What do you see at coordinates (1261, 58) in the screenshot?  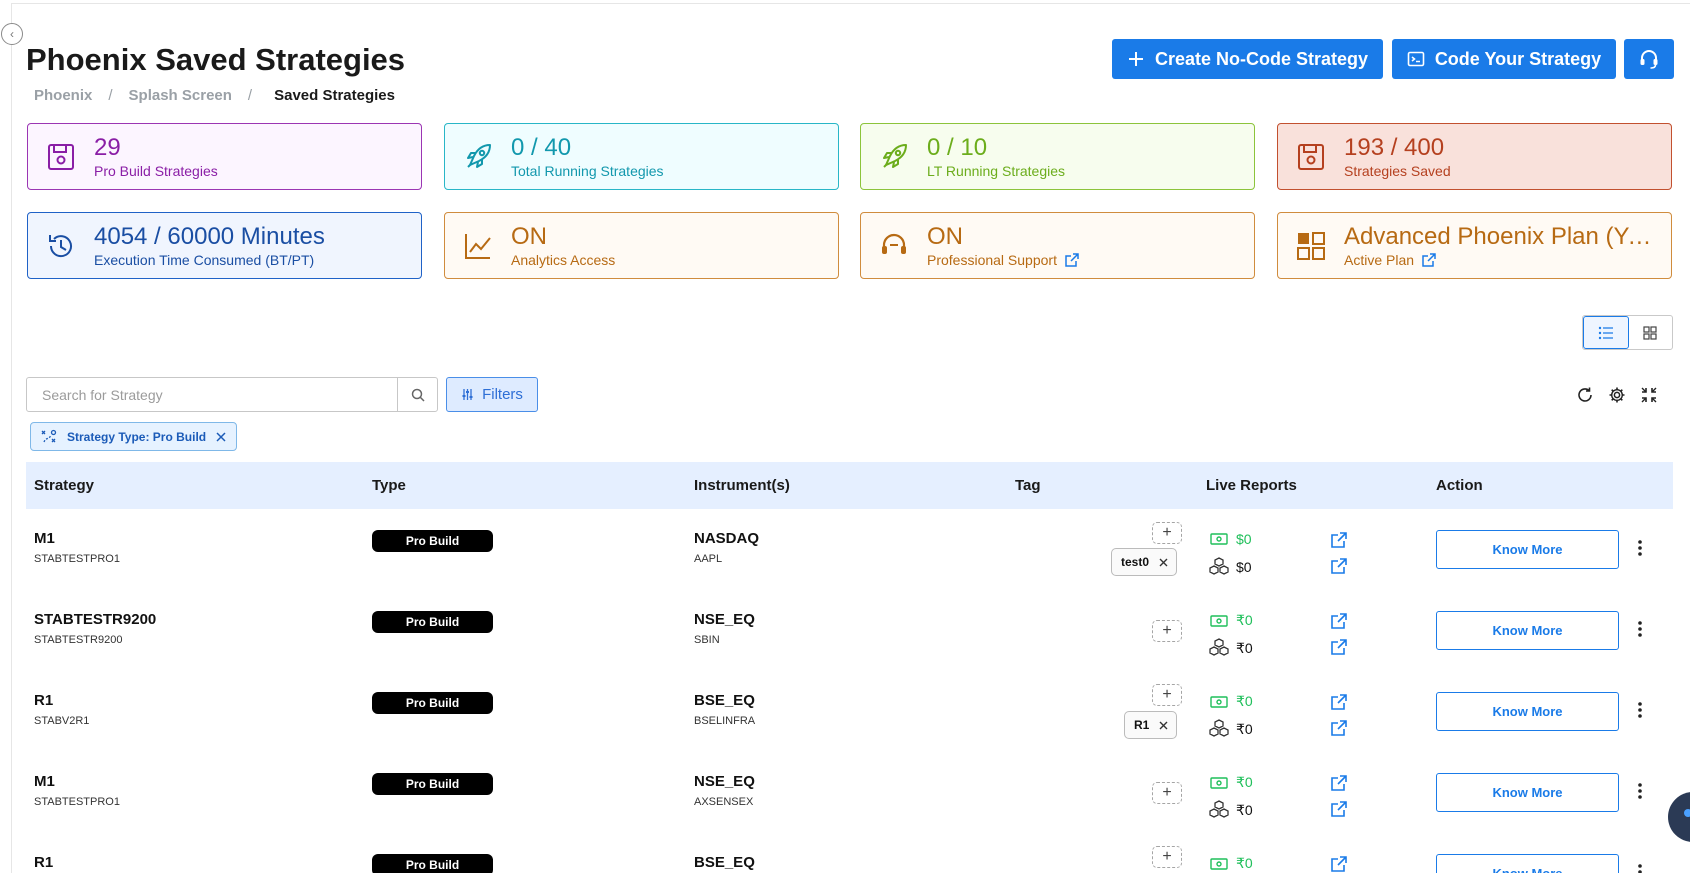 I see `create-no-code-strategy-label: Create No-Code Strategy` at bounding box center [1261, 58].